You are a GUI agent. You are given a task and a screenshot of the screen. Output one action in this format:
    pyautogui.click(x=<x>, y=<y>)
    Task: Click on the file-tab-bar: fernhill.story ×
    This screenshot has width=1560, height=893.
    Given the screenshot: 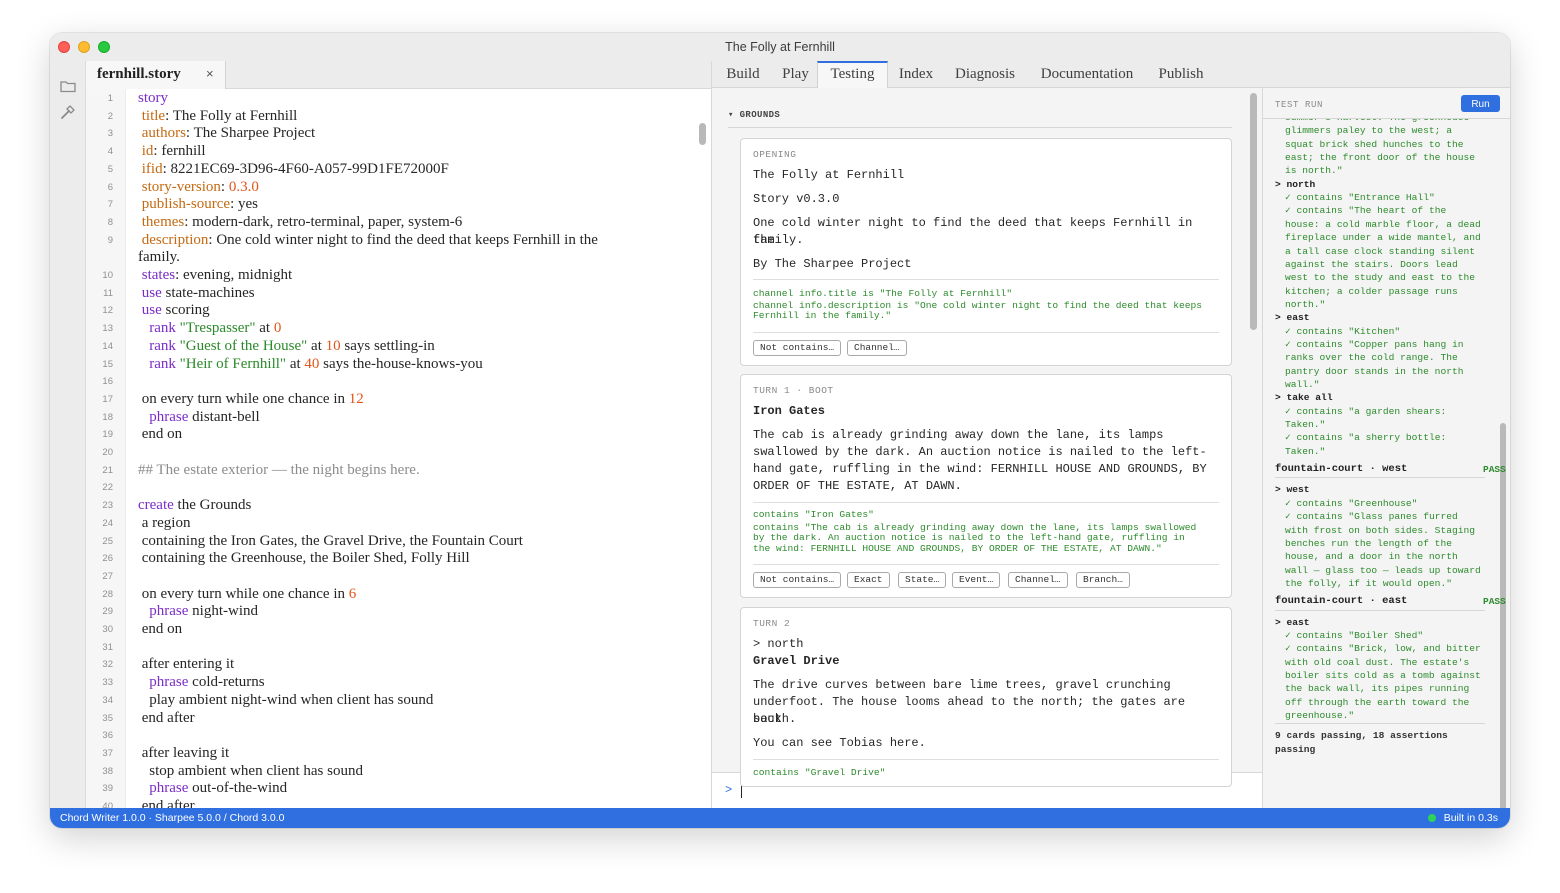 What is the action you would take?
    pyautogui.click(x=398, y=75)
    